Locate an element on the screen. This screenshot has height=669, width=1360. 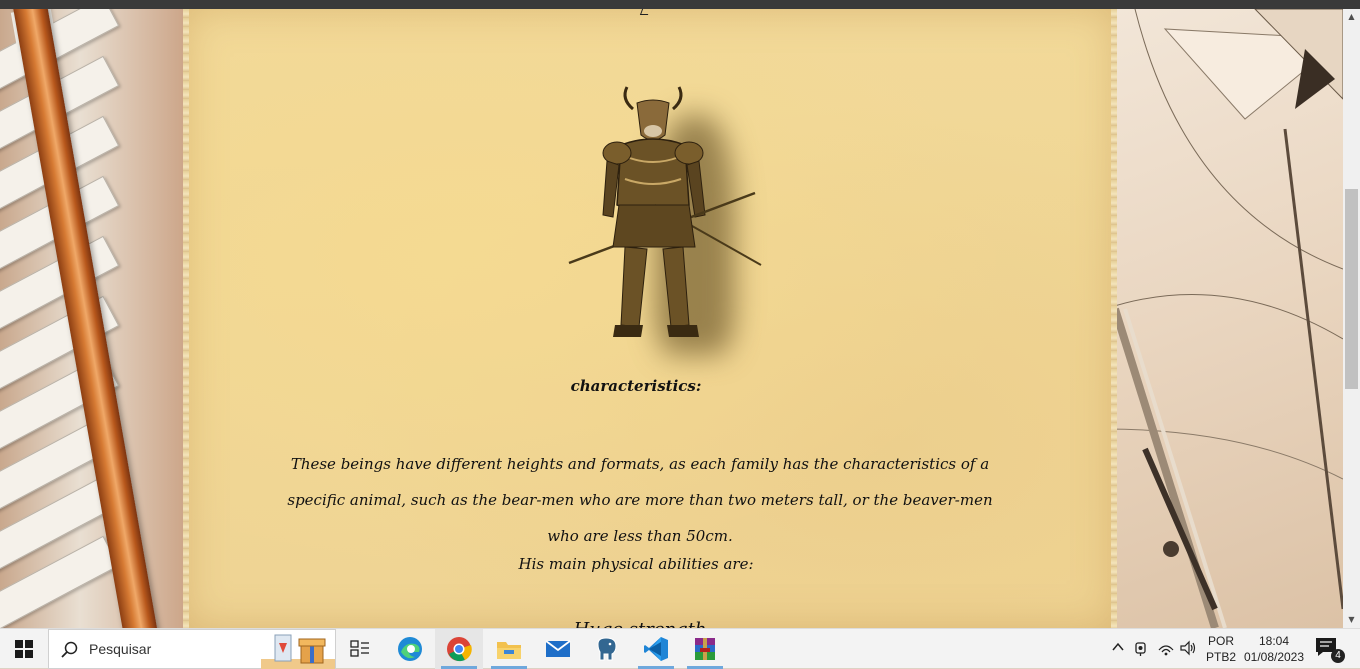
volume-icon is located at coordinates (1188, 648).